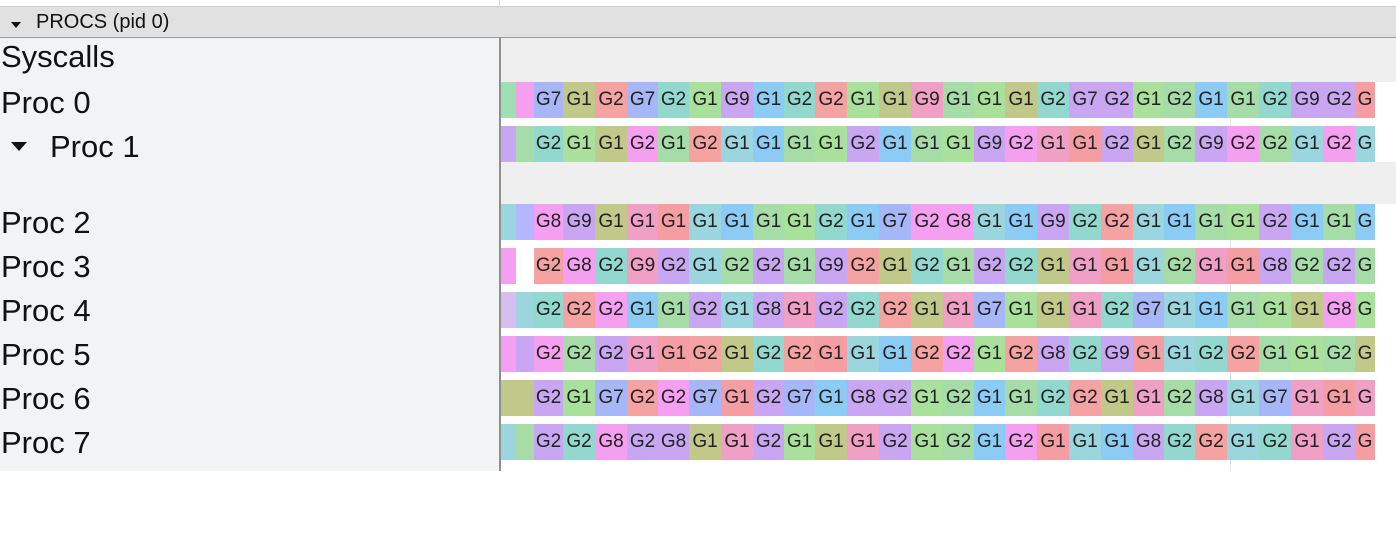 This screenshot has width=1396, height=550. What do you see at coordinates (46, 223) in the screenshot?
I see `track-label: Proc 2` at bounding box center [46, 223].